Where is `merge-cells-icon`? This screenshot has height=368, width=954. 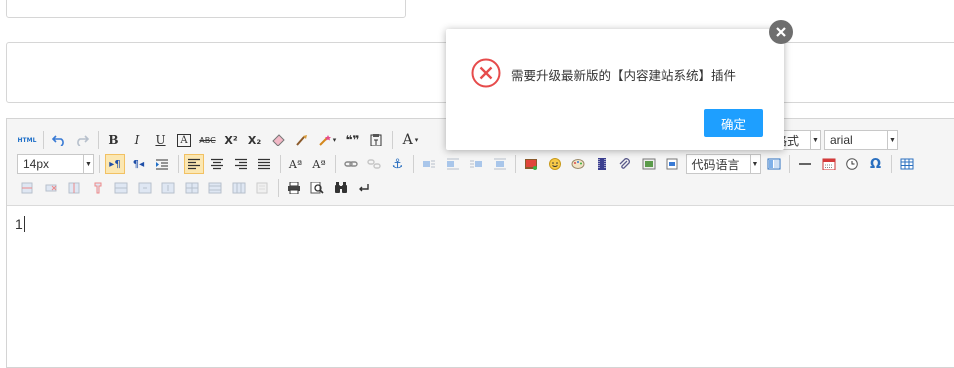 merge-cells-icon is located at coordinates (121, 188).